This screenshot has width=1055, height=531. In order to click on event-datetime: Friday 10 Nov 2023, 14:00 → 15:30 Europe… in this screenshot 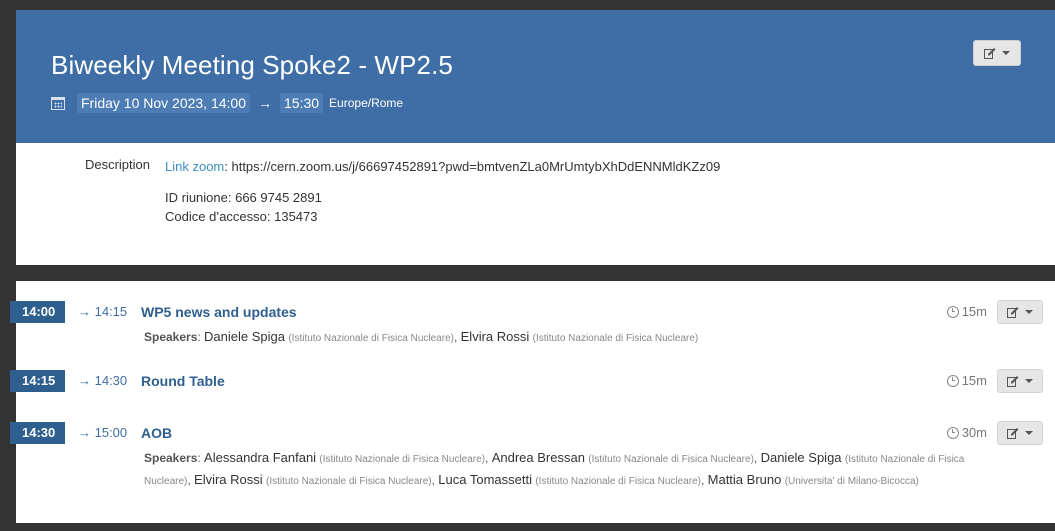, I will do `click(553, 103)`.